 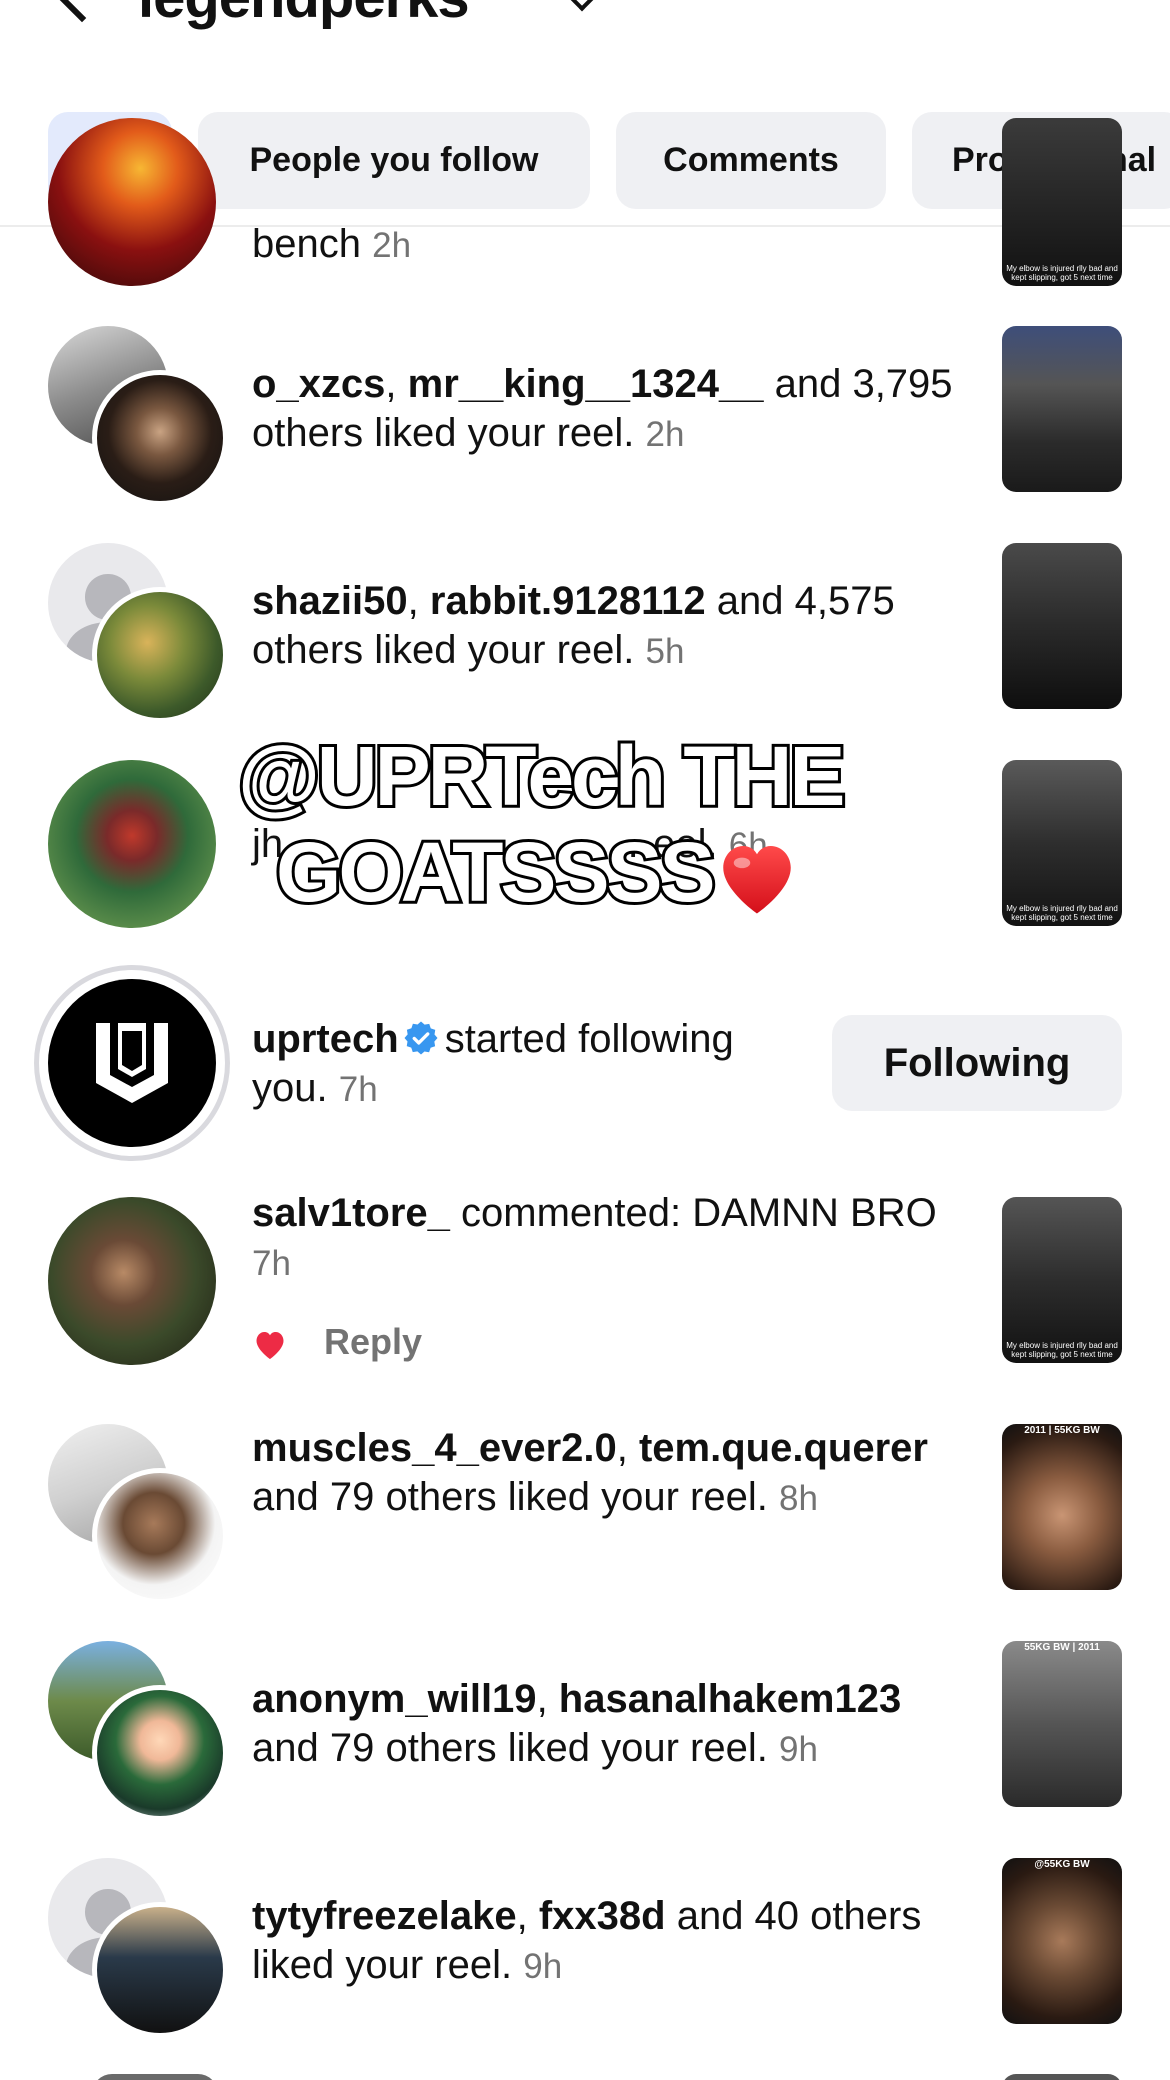 What do you see at coordinates (270, 1344) in the screenshot?
I see `heart-icon` at bounding box center [270, 1344].